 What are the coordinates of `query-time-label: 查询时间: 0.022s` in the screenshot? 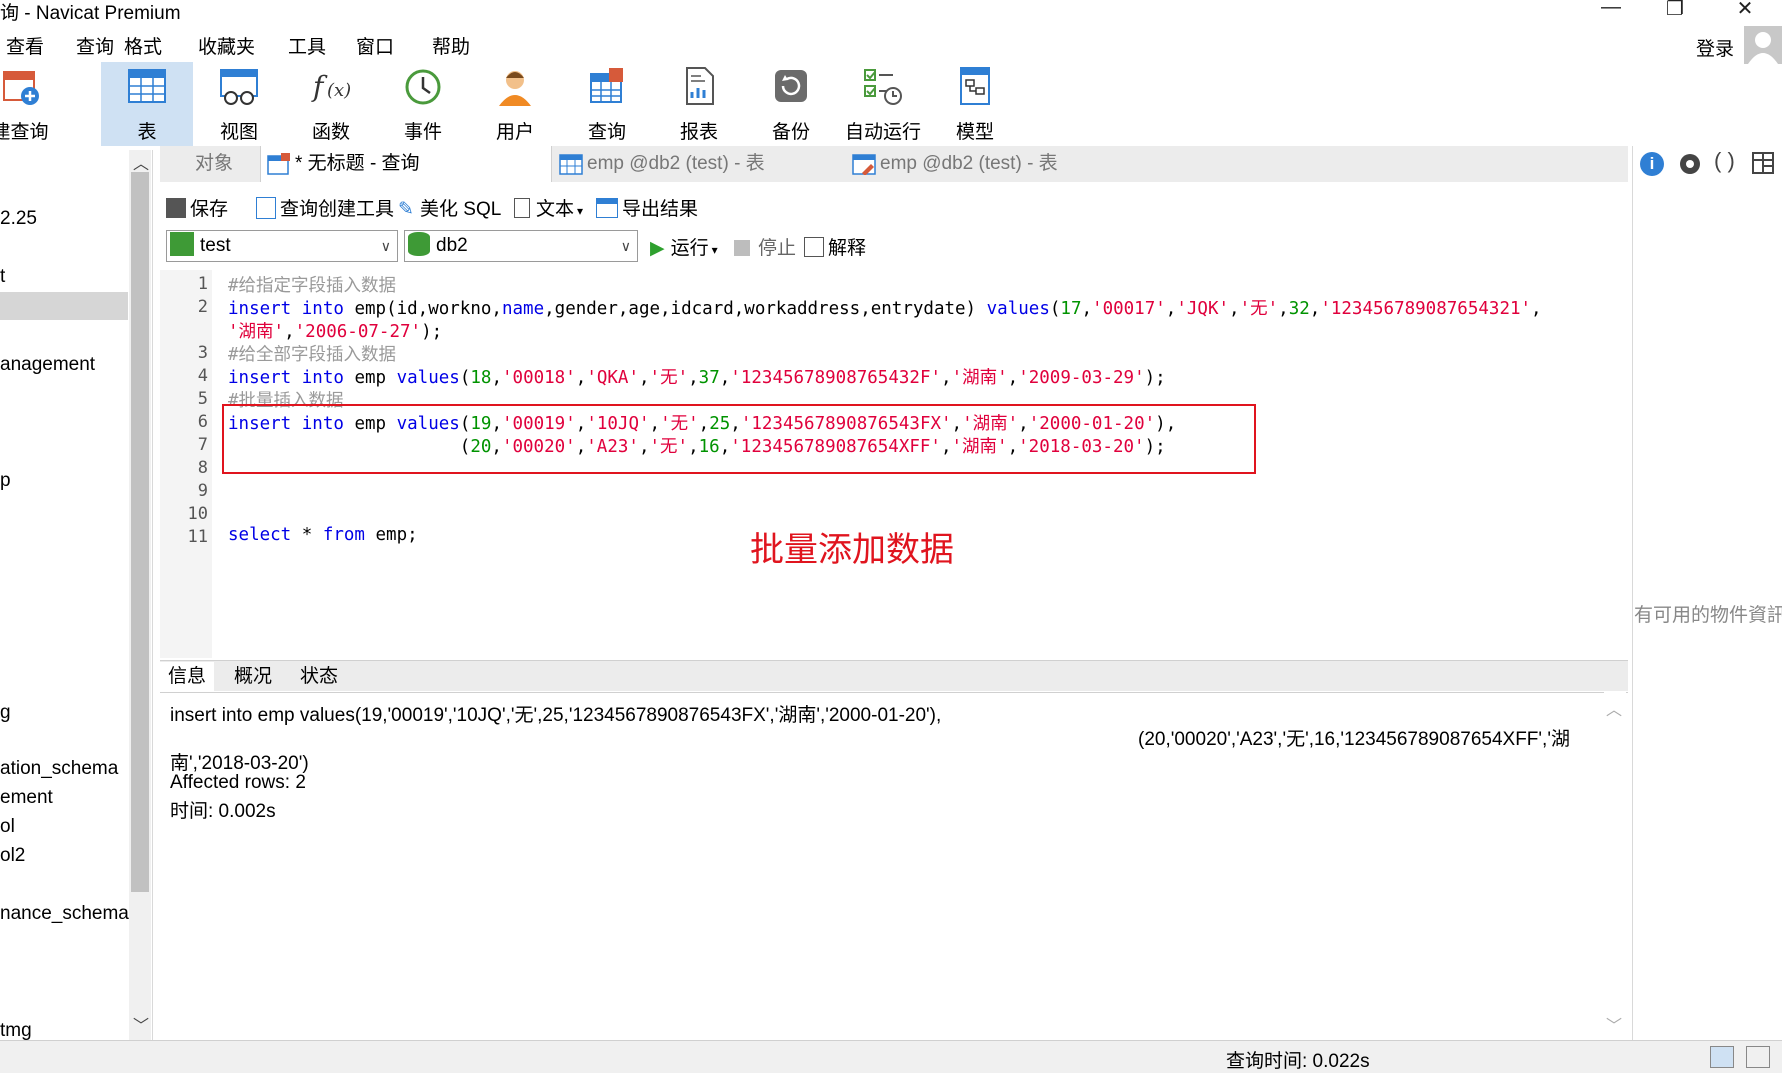 It's located at (1298, 1061).